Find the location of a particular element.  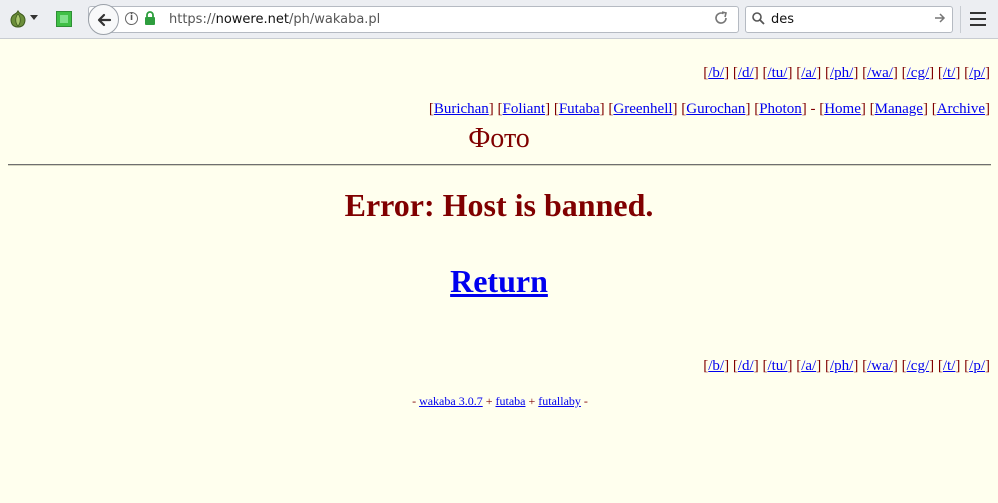

toolbar-divider is located at coordinates (960, 19).